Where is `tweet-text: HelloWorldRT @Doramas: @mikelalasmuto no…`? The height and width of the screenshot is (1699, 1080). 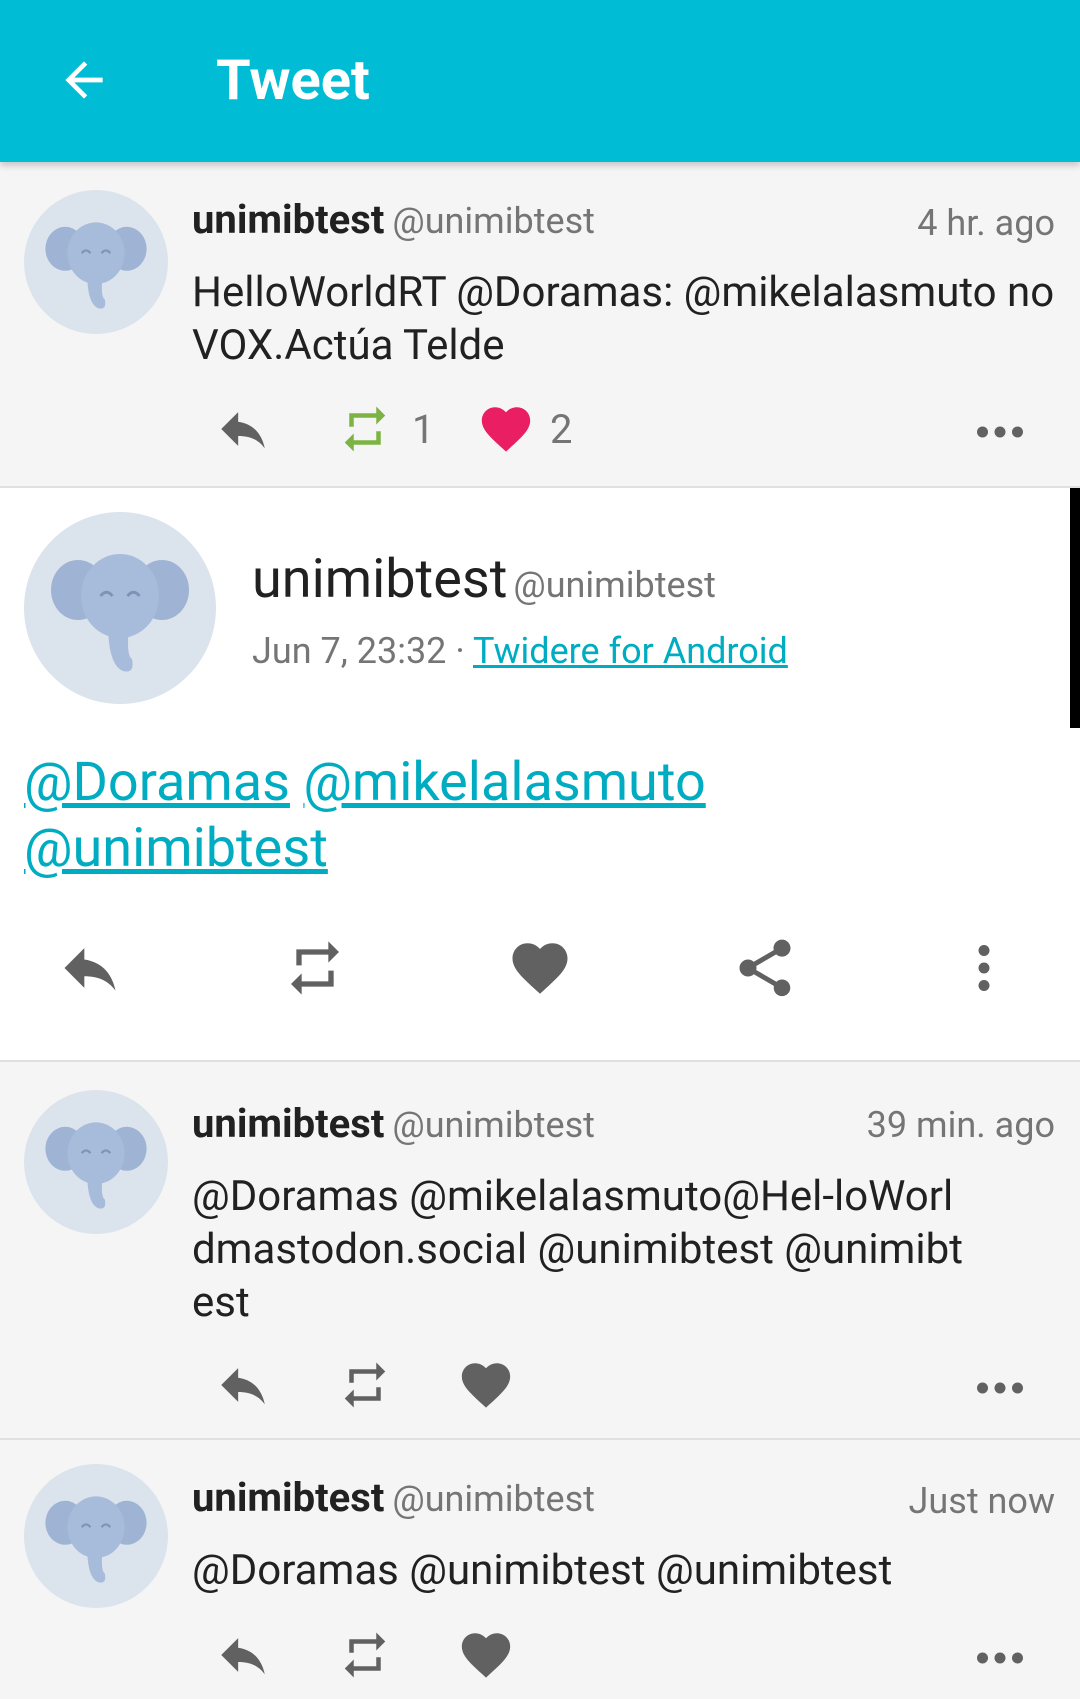 tweet-text: HelloWorldRT @Doramas: @mikelalasmuto no… is located at coordinates (623, 319).